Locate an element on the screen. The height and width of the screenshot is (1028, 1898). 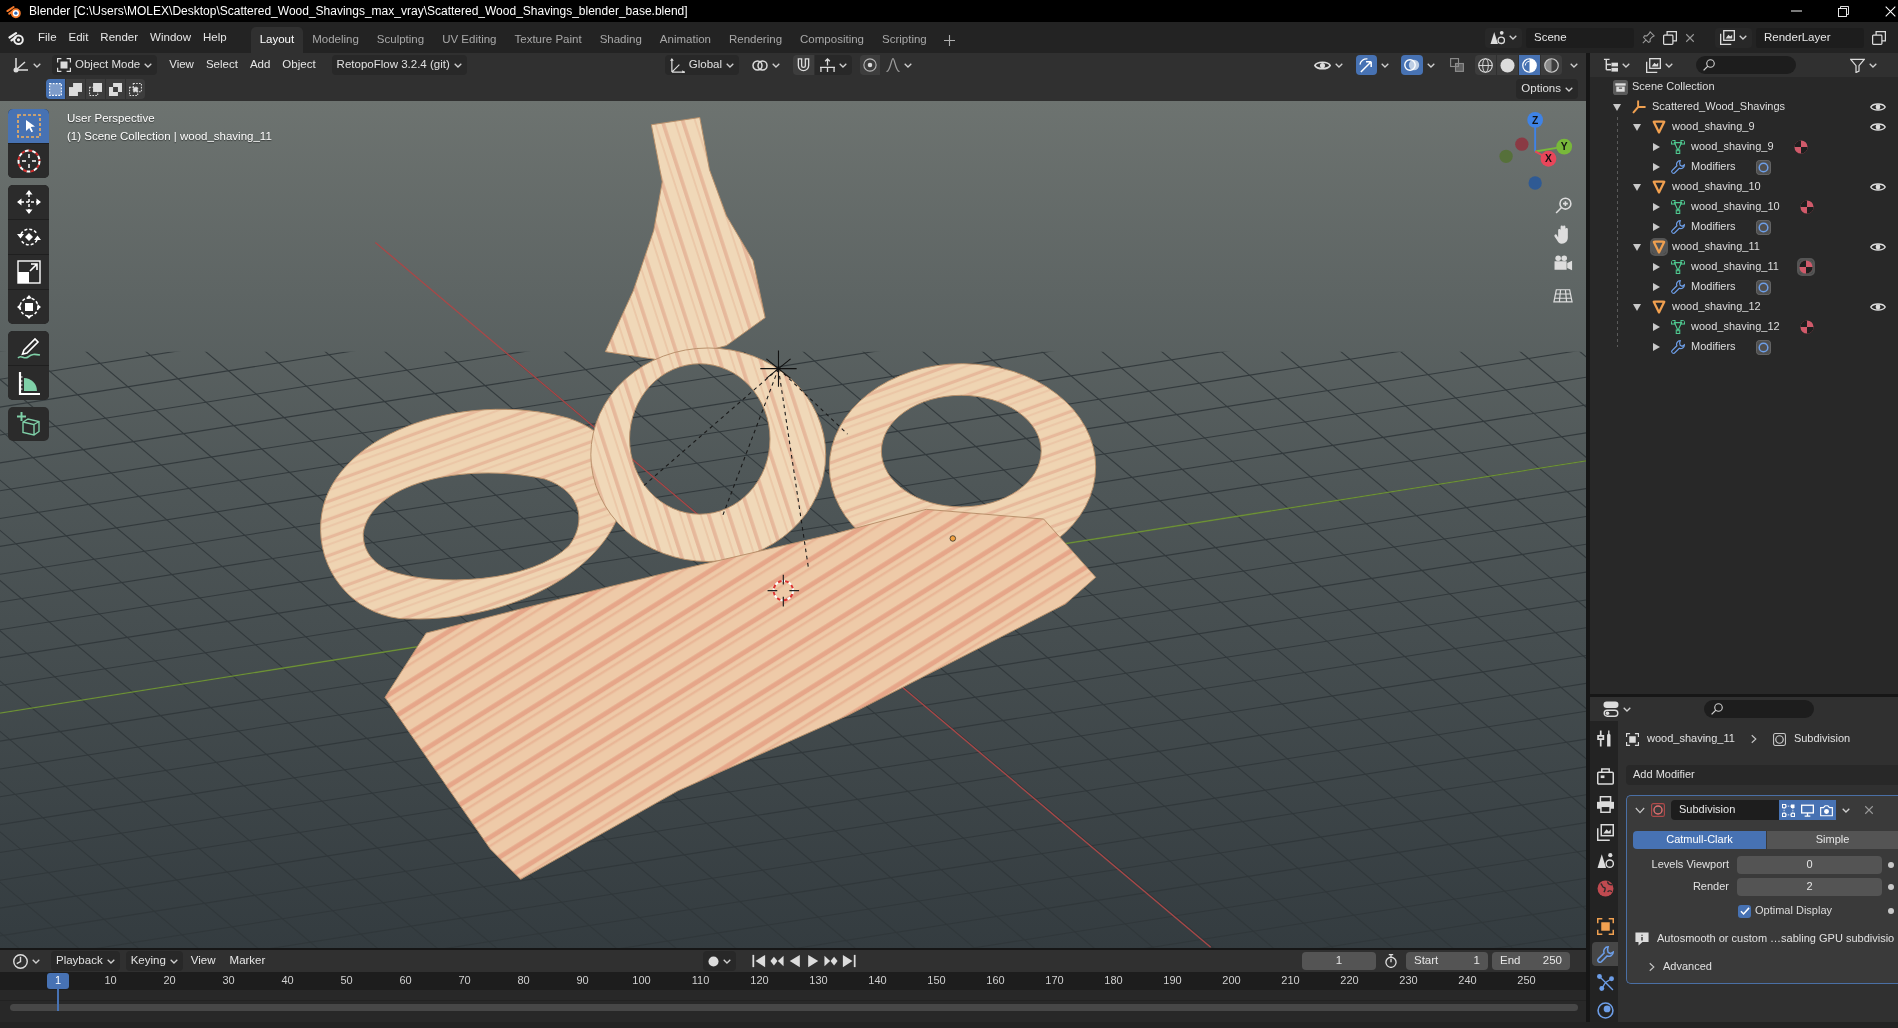
workspace-tab: Rendering is located at coordinates (756, 40).